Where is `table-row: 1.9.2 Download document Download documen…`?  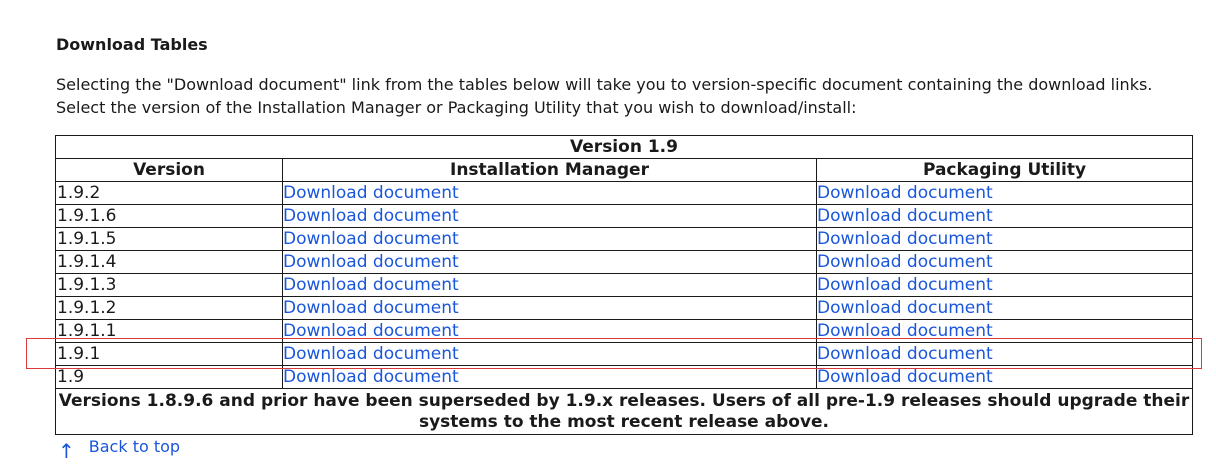
table-row: 1.9.2 Download document Download documen… is located at coordinates (624, 193).